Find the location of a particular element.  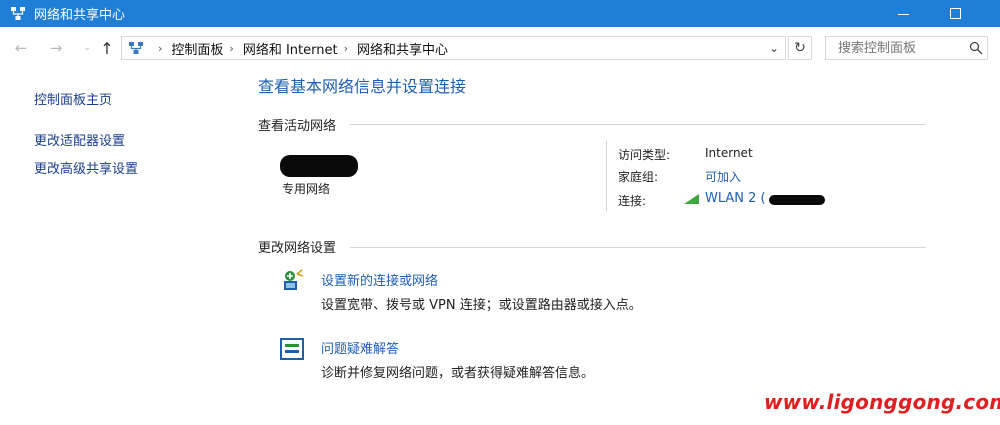

troubleshoot-link: 问题疑难解答 is located at coordinates (360, 347).